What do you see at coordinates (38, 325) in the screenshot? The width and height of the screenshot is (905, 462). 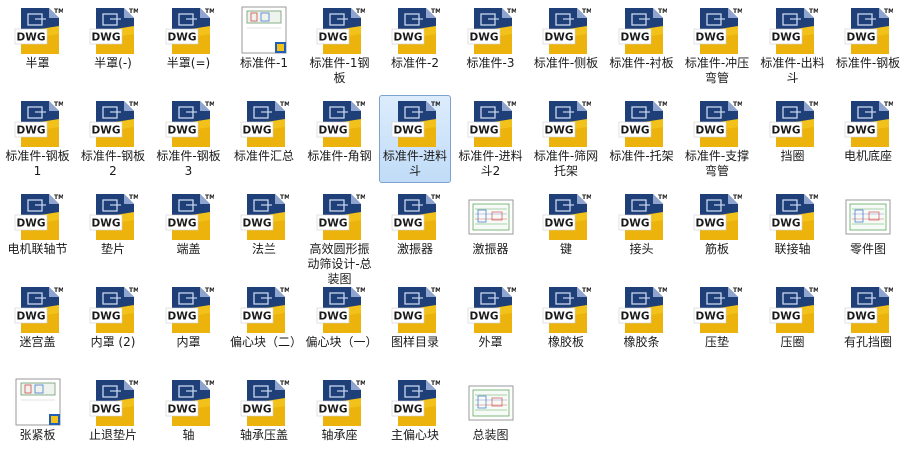 I see `file-item: DWG TM 迷宫盖` at bounding box center [38, 325].